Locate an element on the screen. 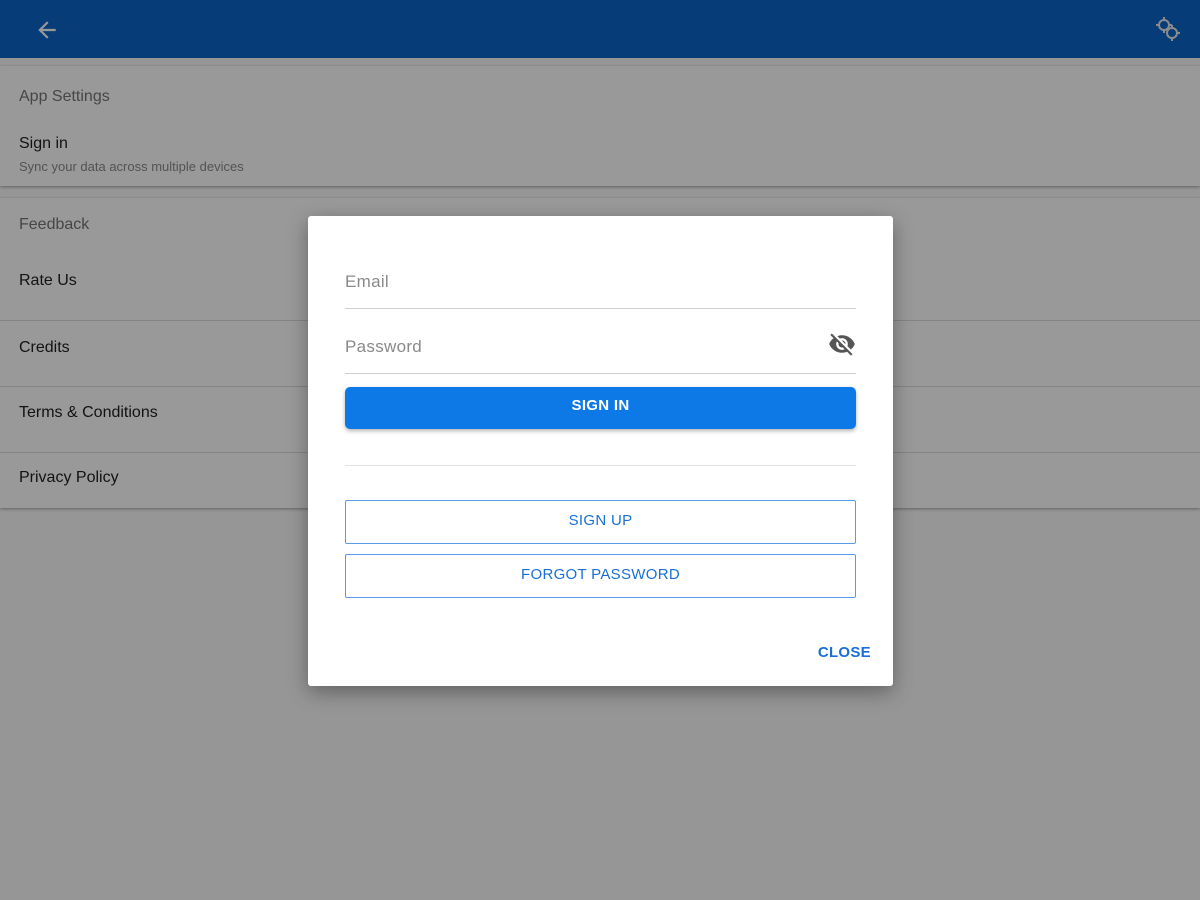 This screenshot has height=900, width=1200. divider is located at coordinates (600, 465).